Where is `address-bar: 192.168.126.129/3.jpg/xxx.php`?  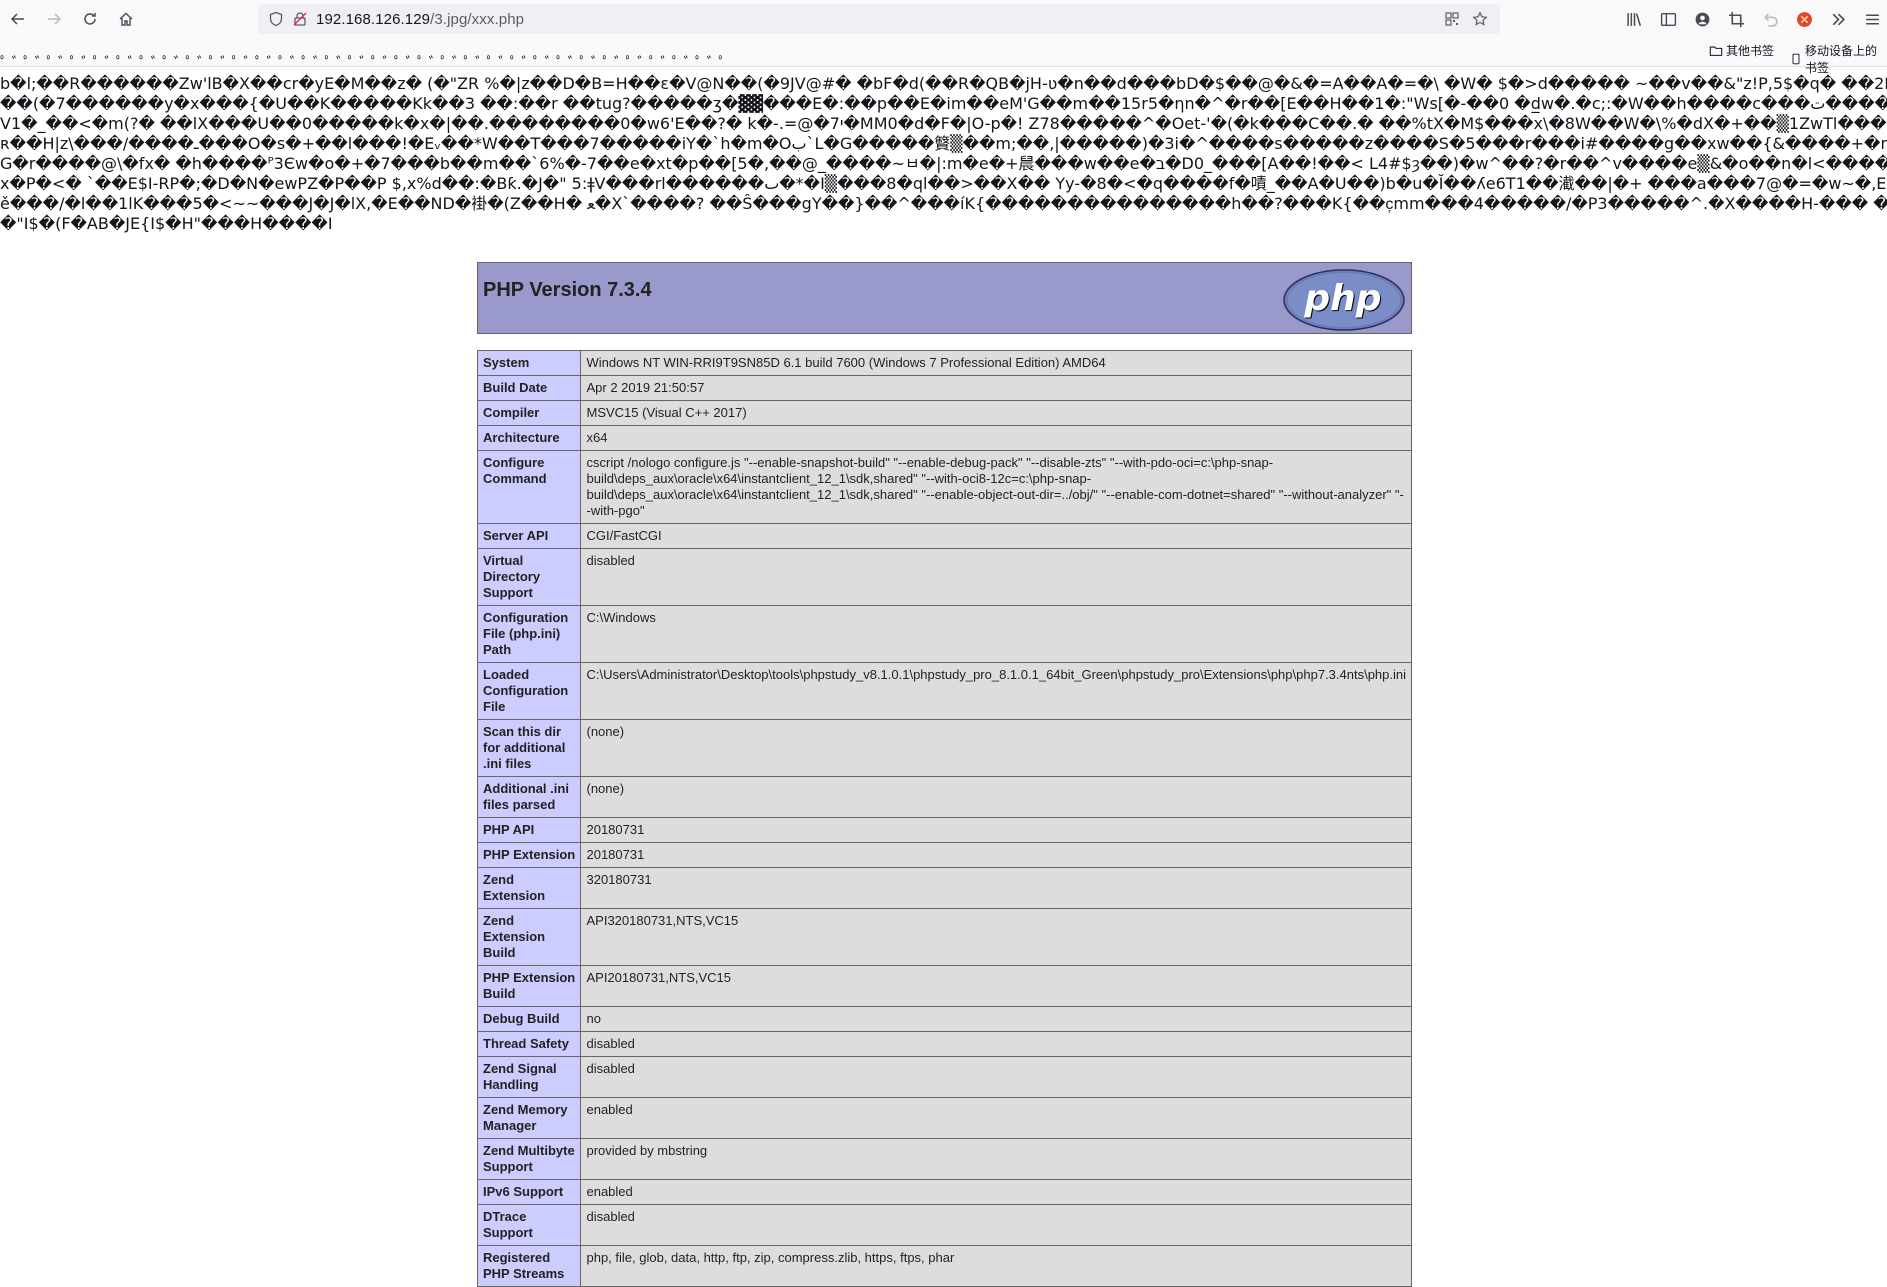
address-bar: 192.168.126.129/3.jpg/xxx.php is located at coordinates (879, 19).